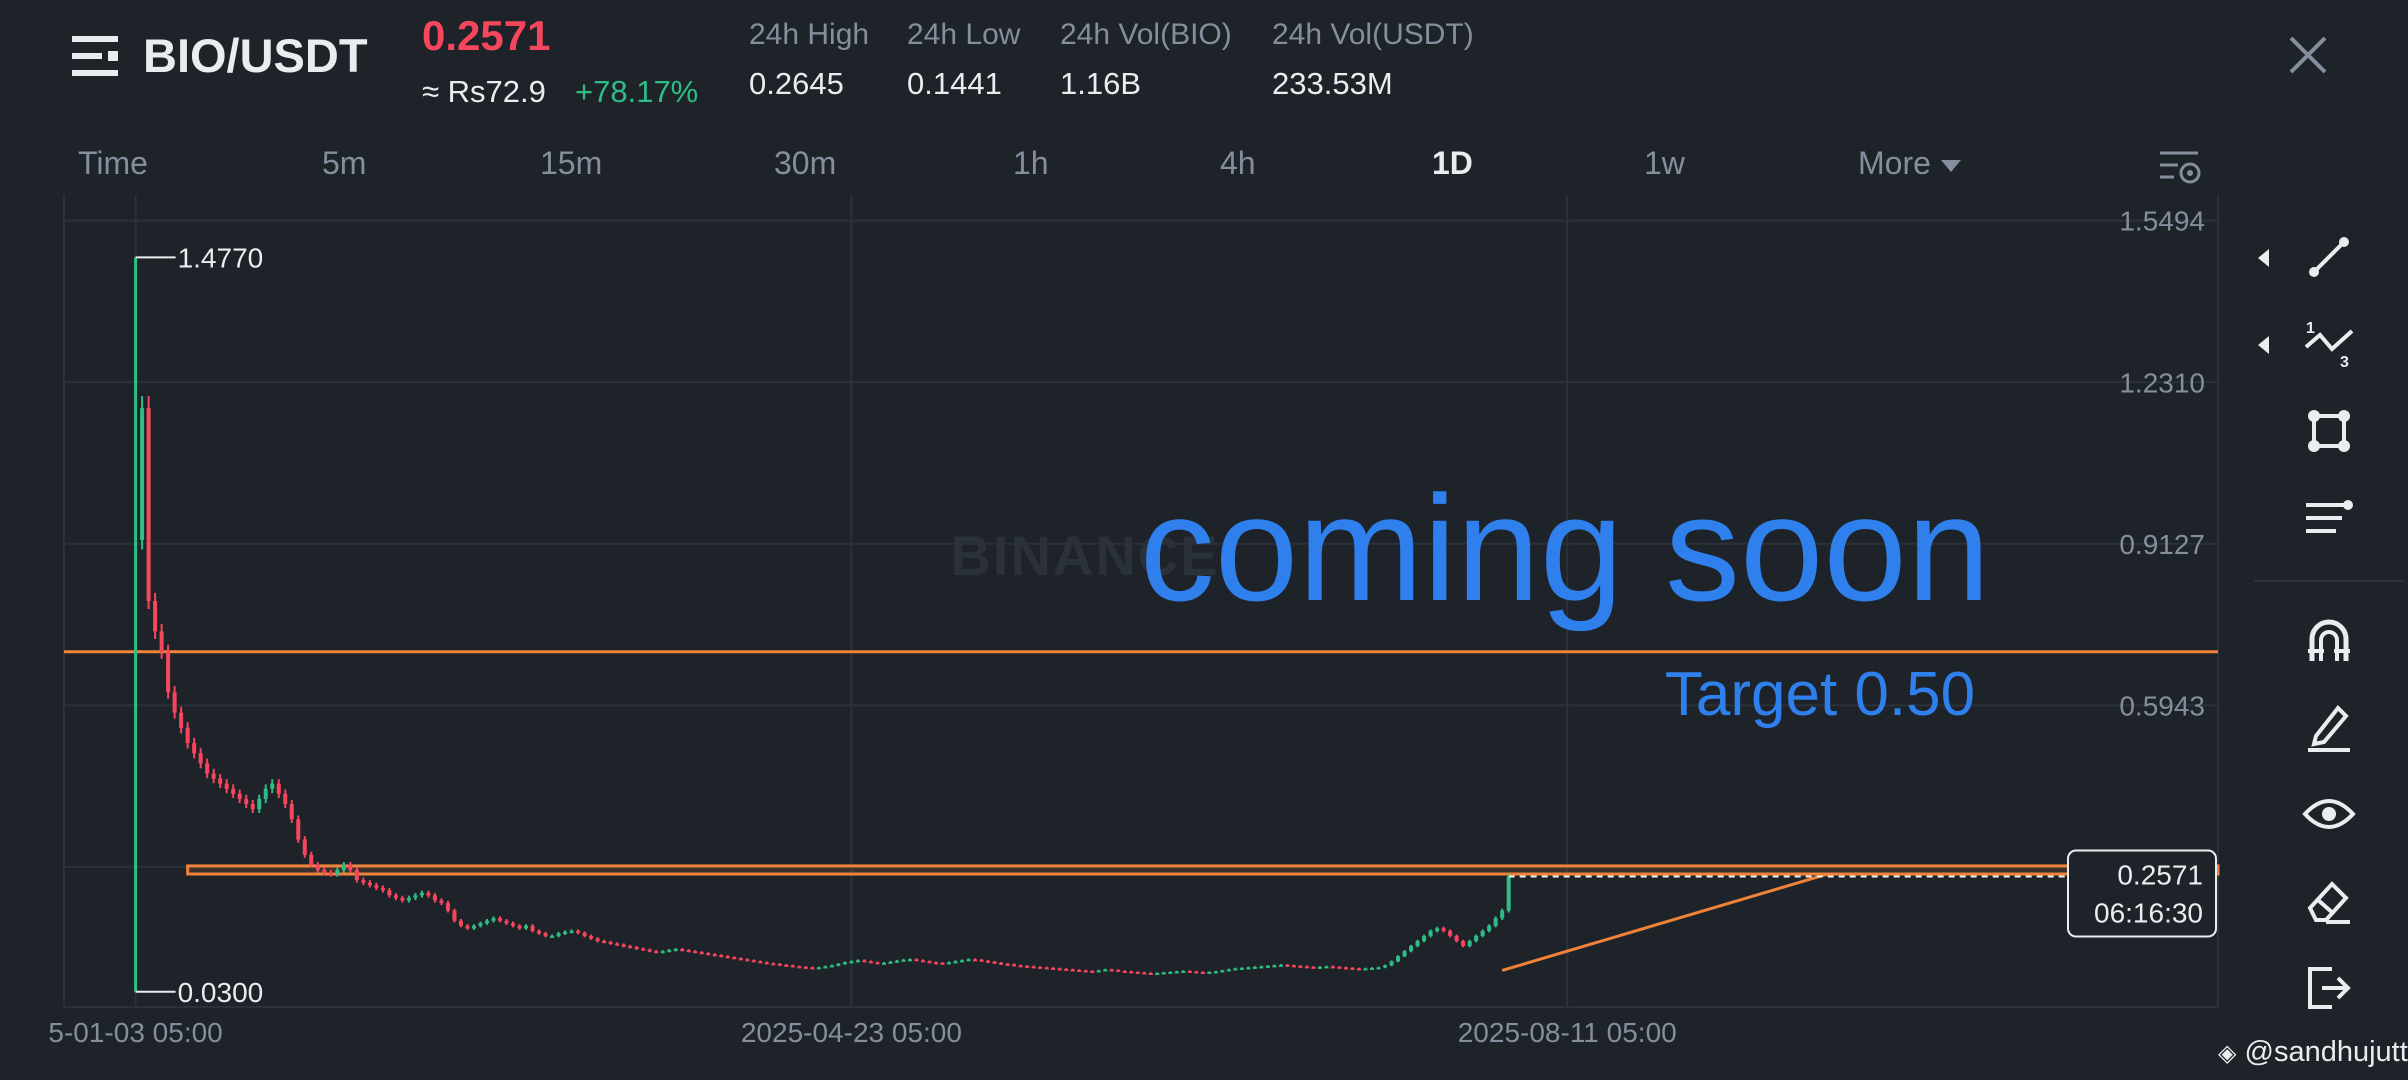  What do you see at coordinates (255, 55) in the screenshot?
I see `trading-pair: BIO/USDT` at bounding box center [255, 55].